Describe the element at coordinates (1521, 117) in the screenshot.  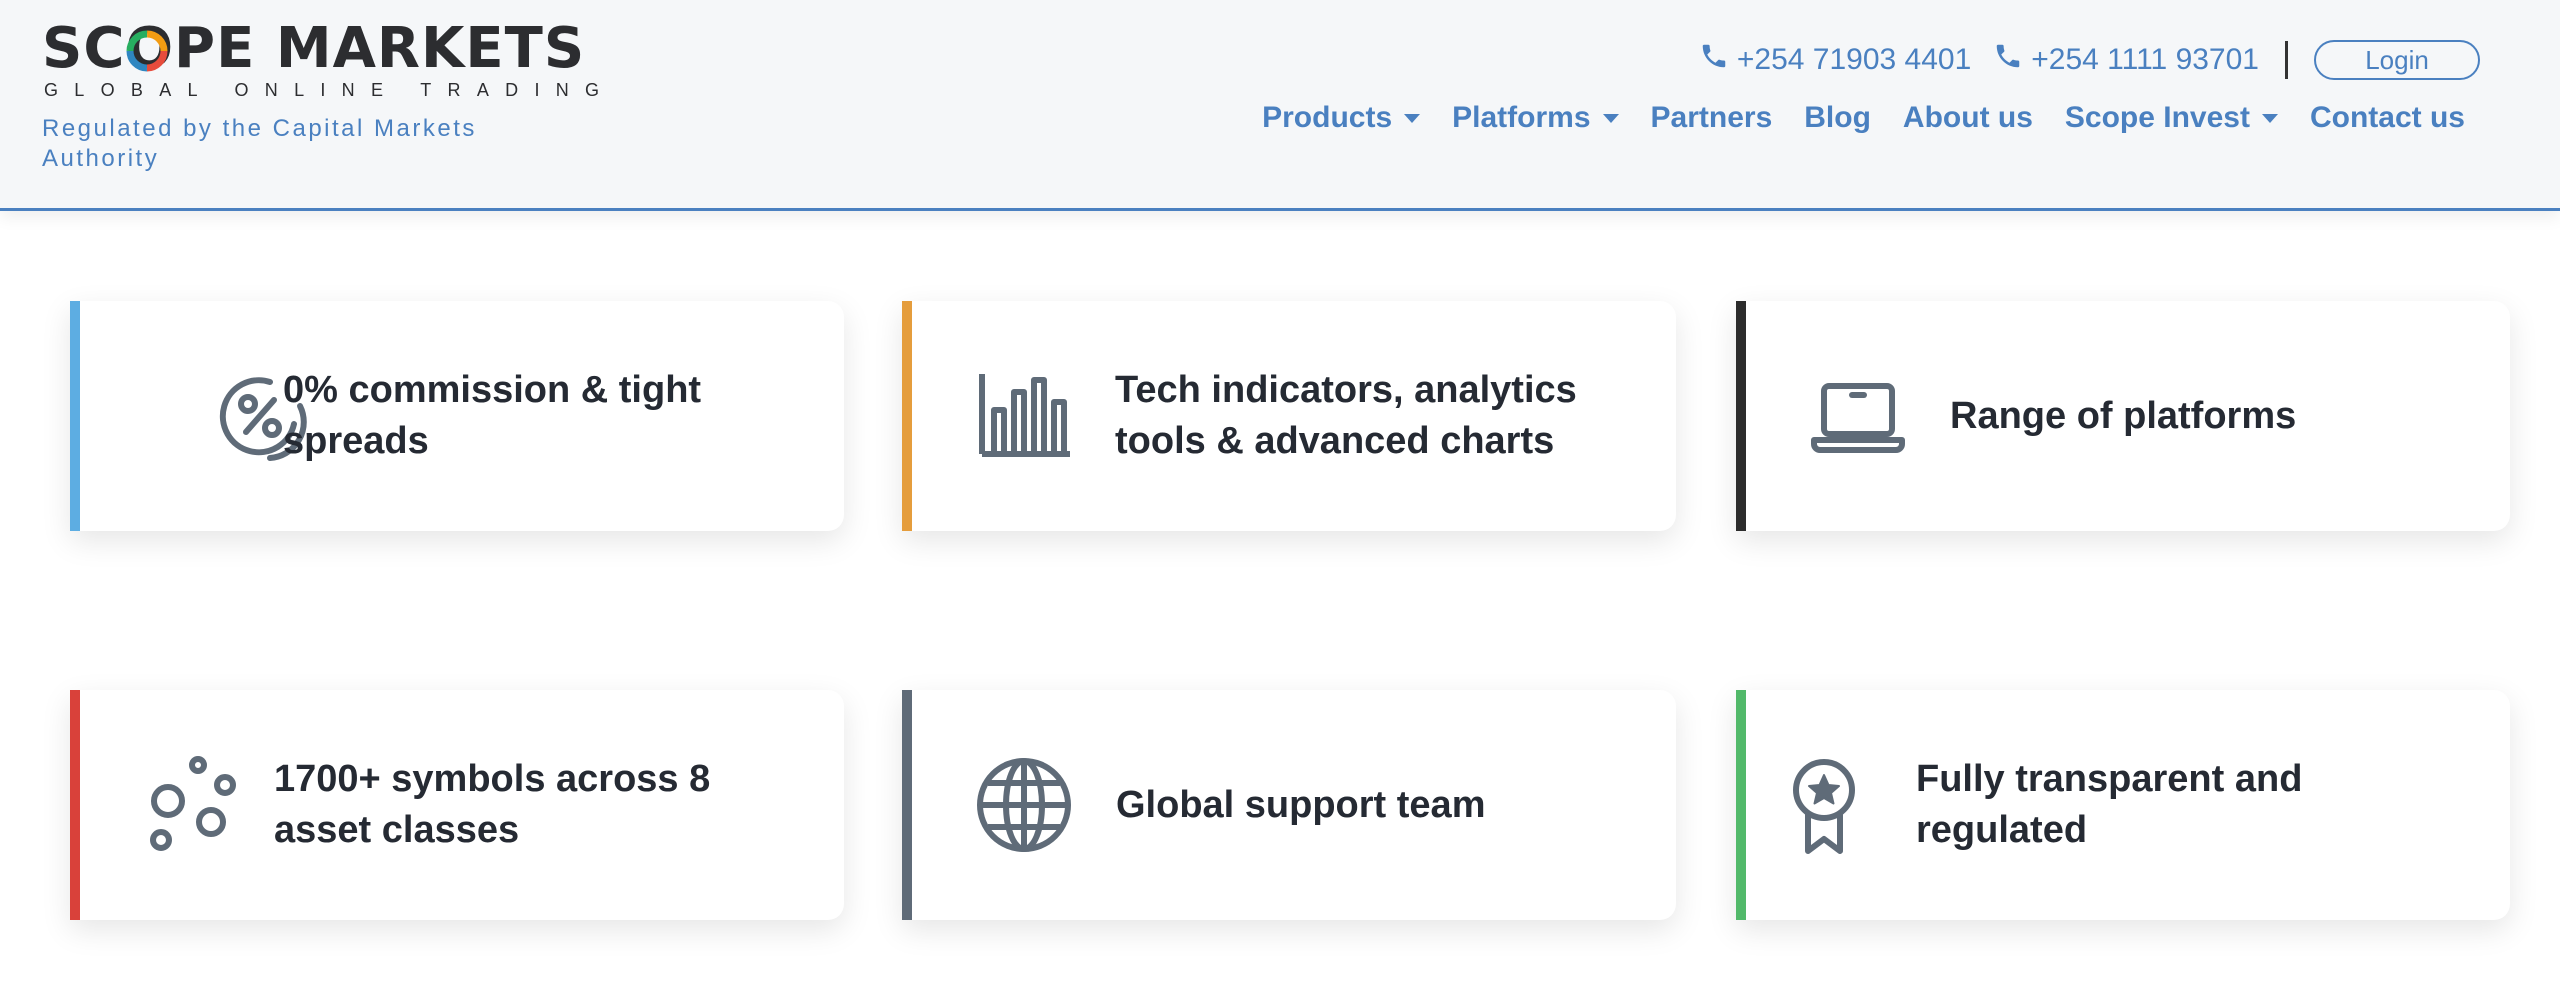
I see `nav-label: Platforms` at that location.